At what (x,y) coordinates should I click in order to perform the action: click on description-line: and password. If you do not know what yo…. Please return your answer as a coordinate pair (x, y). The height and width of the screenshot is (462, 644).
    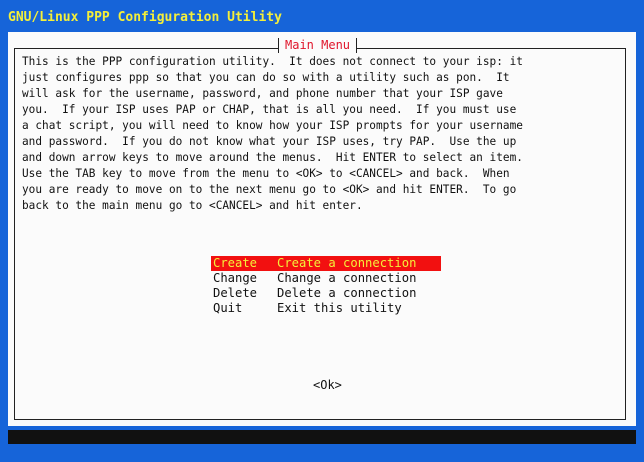
    Looking at the image, I should click on (269, 141).